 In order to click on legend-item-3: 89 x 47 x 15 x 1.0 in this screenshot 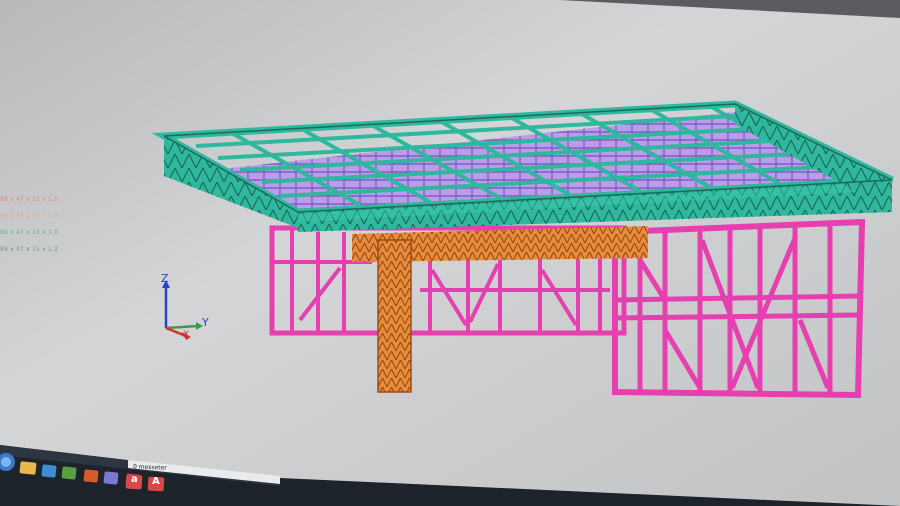, I will do `click(29, 232)`.